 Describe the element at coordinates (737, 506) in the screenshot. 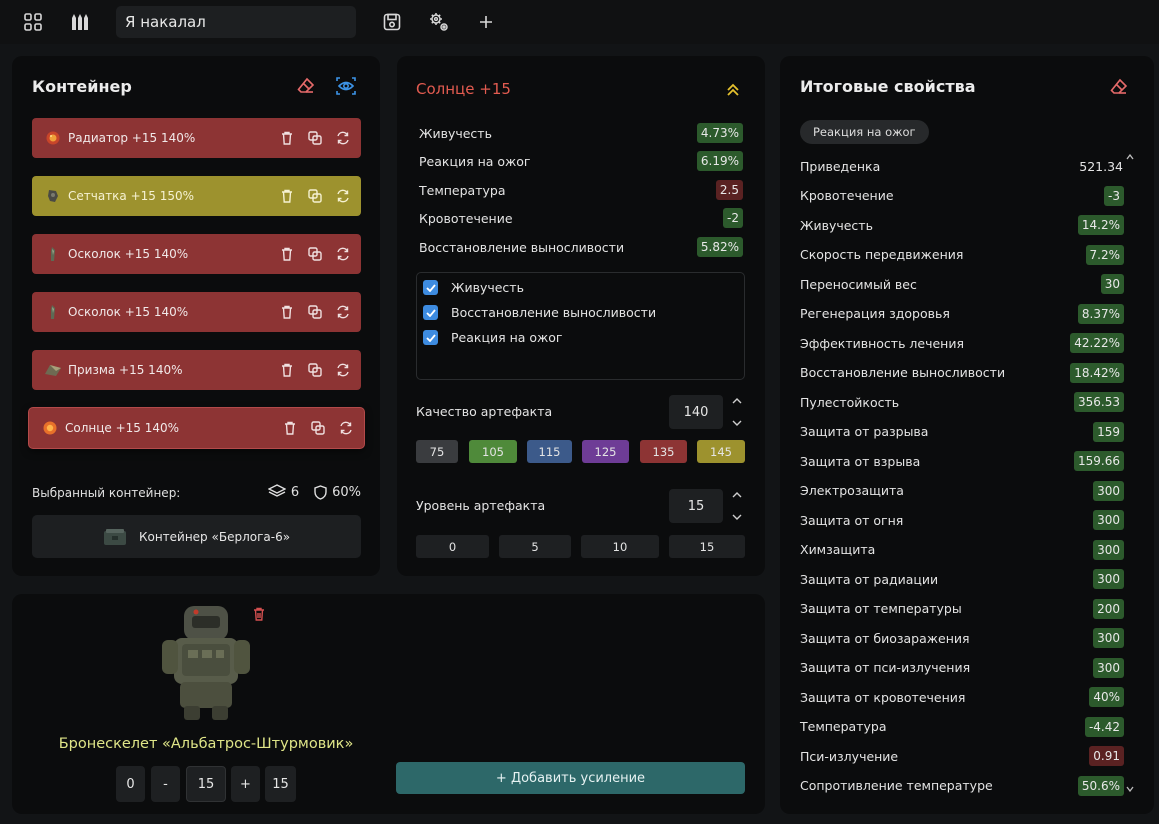

I see `level-spinner` at that location.